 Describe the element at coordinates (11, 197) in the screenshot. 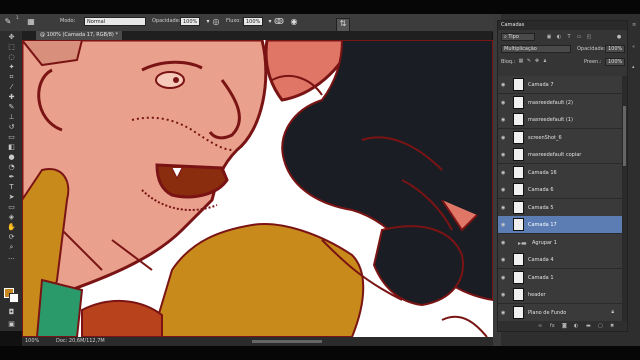

I see `path-select-tool-icon: ➤` at that location.